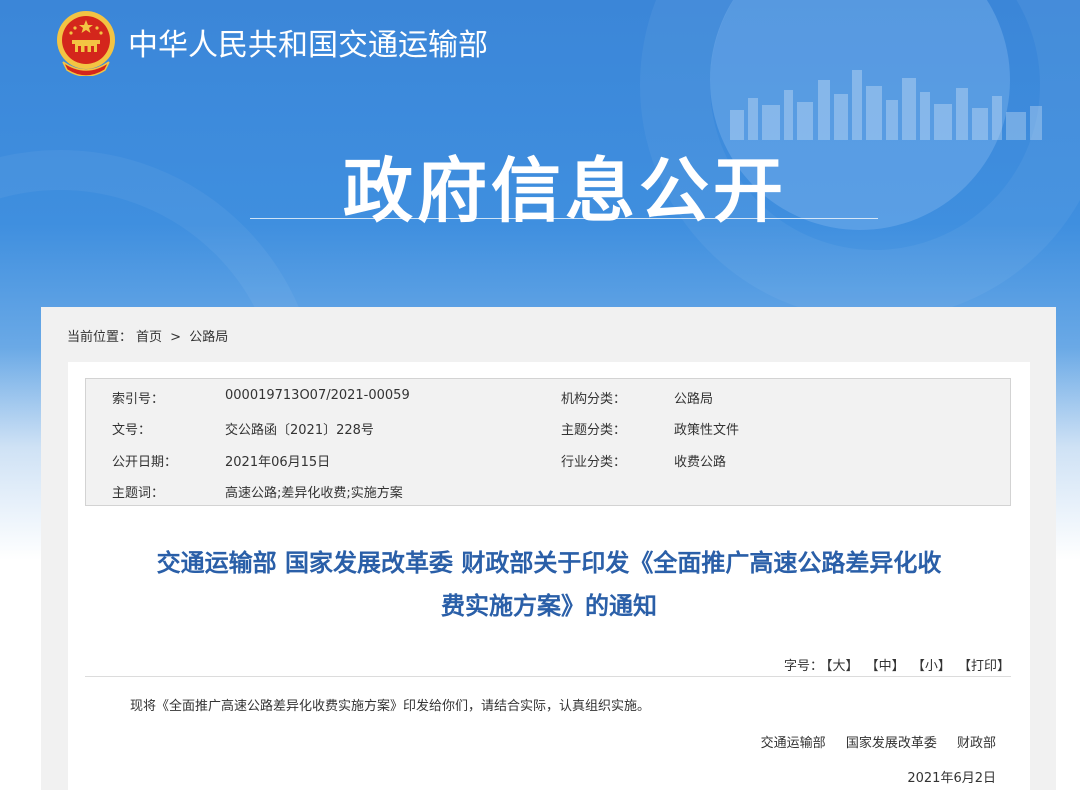 Image resolution: width=1080 pixels, height=802 pixels. What do you see at coordinates (565, 191) in the screenshot?
I see `page-title: 政府信息公开` at bounding box center [565, 191].